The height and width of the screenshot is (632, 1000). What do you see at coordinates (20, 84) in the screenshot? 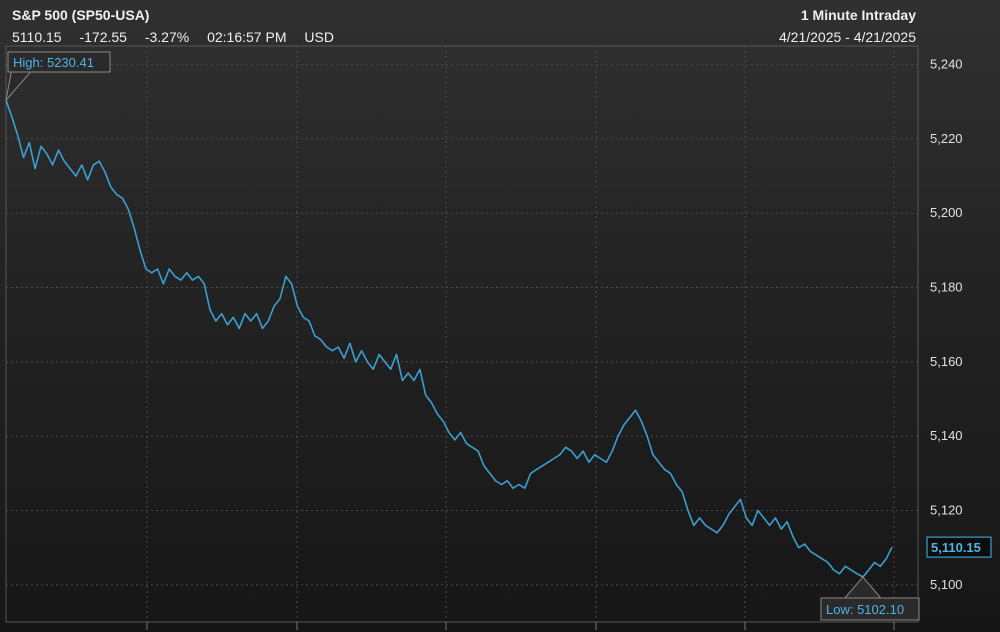
I see `high-pointer` at bounding box center [20, 84].